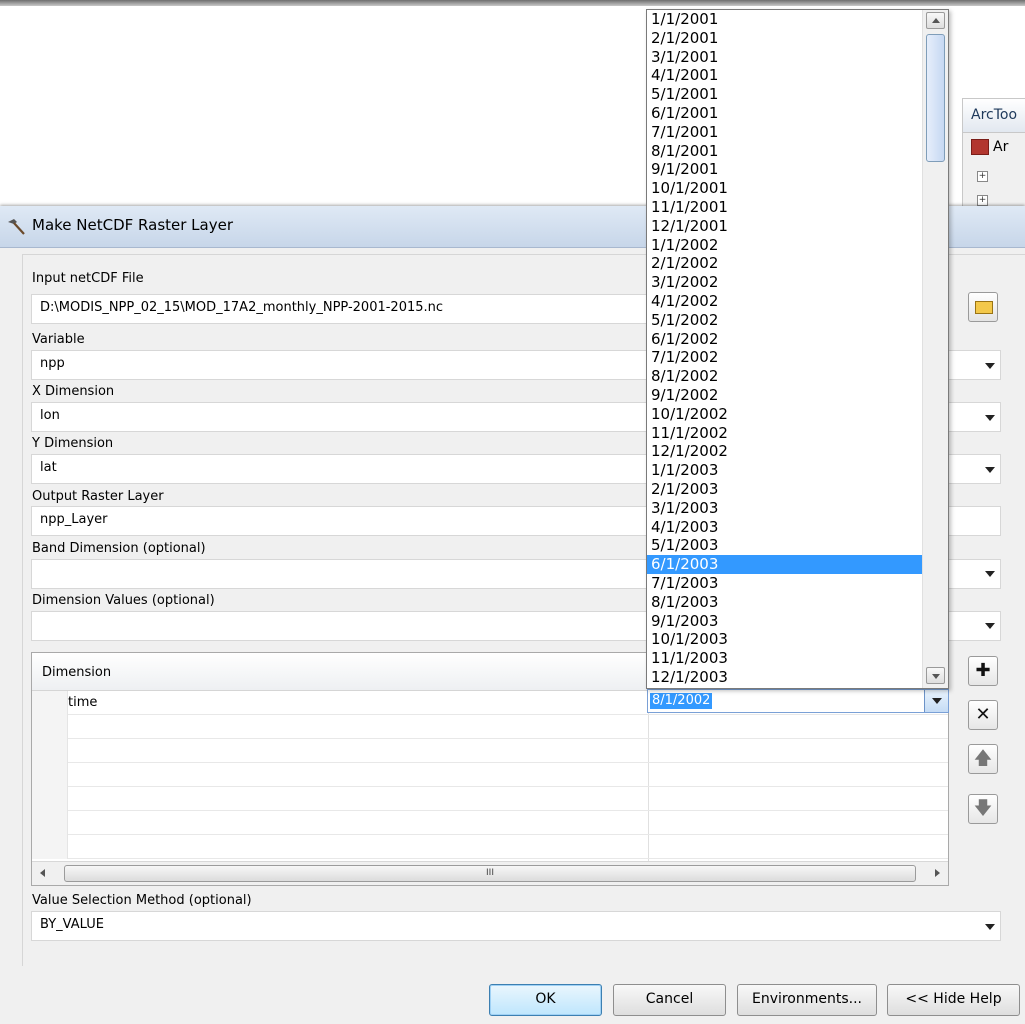 The image size is (1025, 1024). I want to click on dropdown-option: 1/1/2003, so click(784, 470).